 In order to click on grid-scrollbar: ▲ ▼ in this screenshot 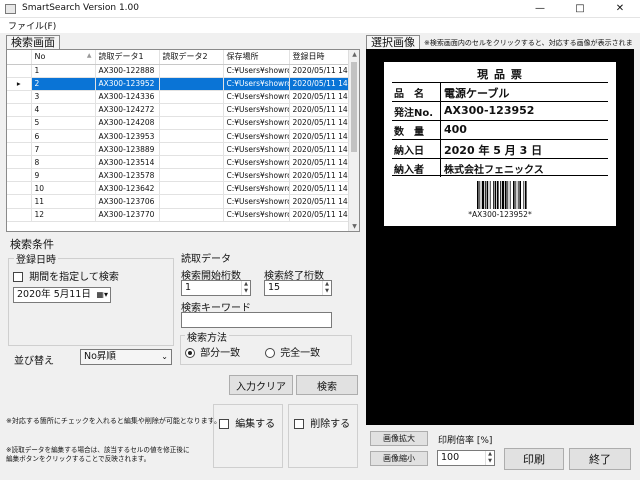, I will do `click(353, 140)`.